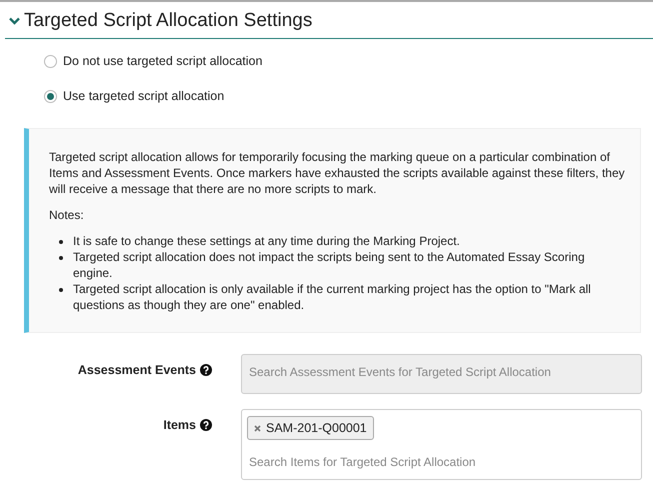  Describe the element at coordinates (143, 96) in the screenshot. I see `radio-label: Use targeted script allocation` at that location.